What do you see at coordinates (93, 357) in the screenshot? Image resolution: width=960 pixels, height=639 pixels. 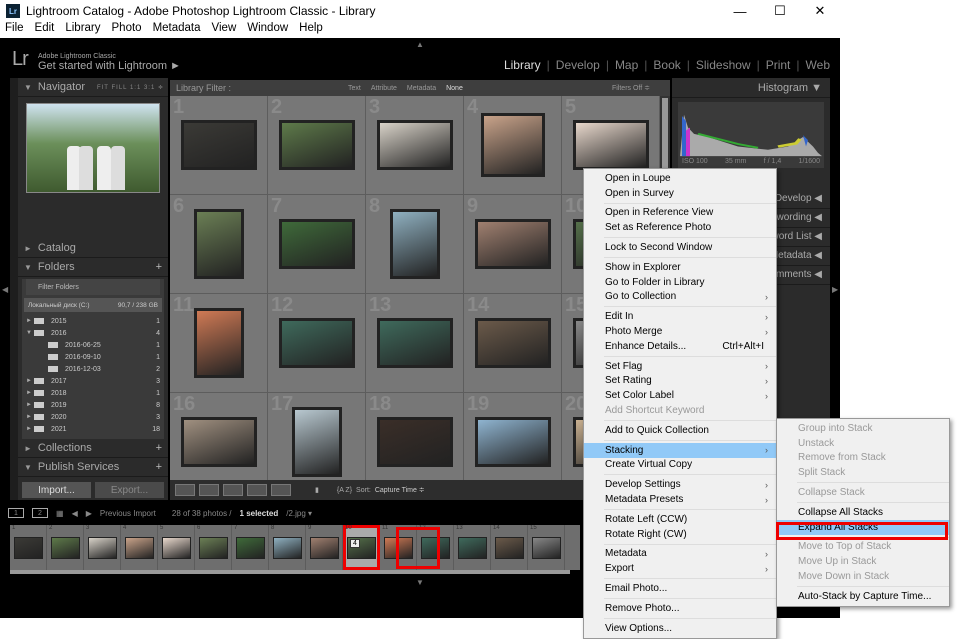 I see `folder-row: 2016-09-10 1` at bounding box center [93, 357].